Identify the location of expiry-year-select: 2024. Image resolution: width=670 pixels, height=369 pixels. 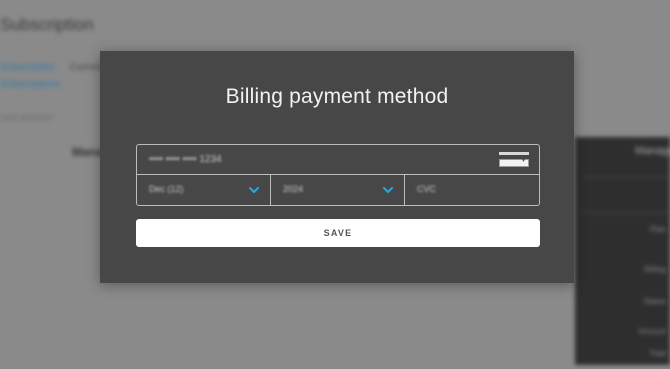
(338, 190).